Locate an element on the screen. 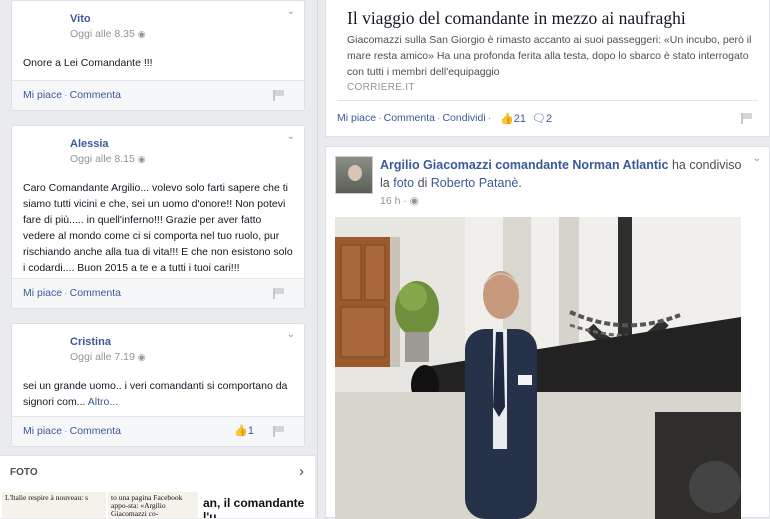 This screenshot has height=519, width=770. reaction-counts: 👍21 🗨2 is located at coordinates (526, 118).